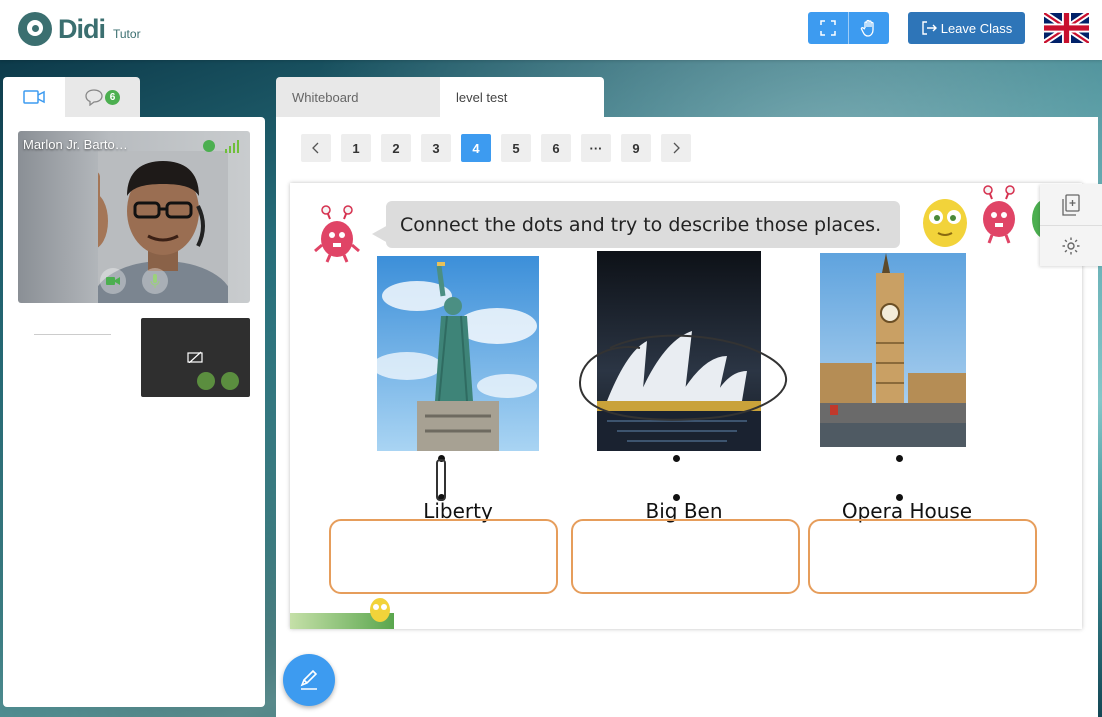 This screenshot has width=1102, height=717. I want to click on pen-icon, so click(309, 679).